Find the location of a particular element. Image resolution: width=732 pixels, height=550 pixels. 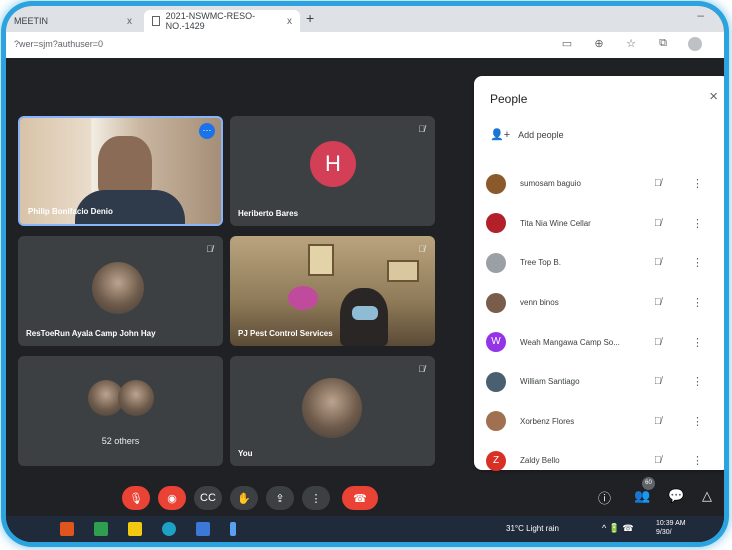

people-icon: 👥 is located at coordinates (642, 496).